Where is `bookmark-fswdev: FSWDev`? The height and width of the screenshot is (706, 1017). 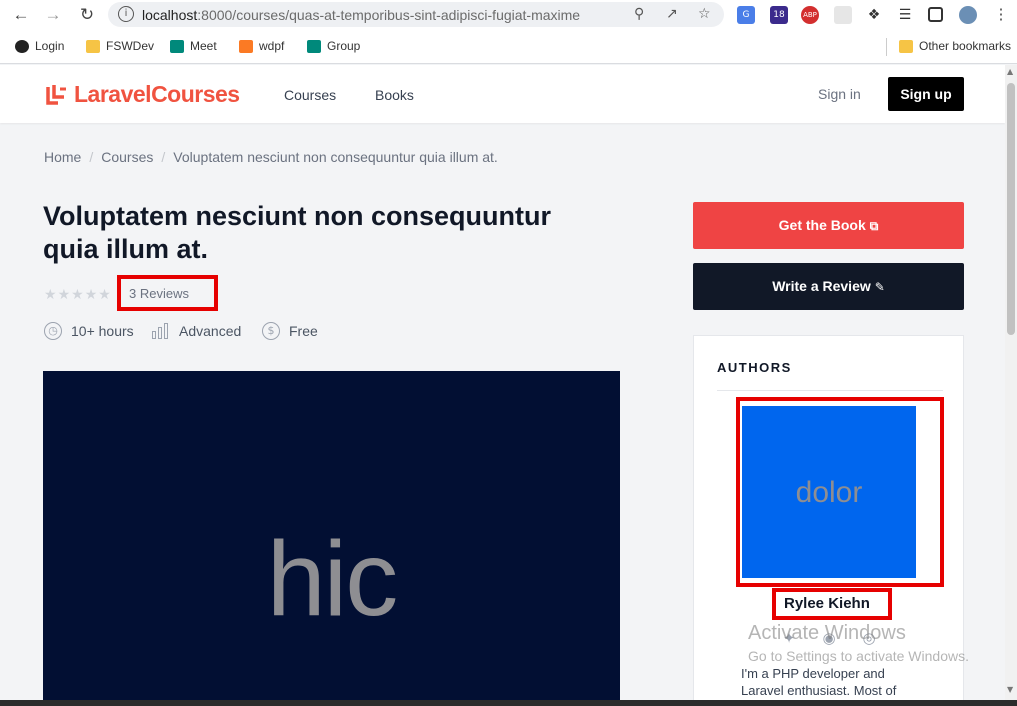
bookmark-fswdev: FSWDev is located at coordinates (120, 46).